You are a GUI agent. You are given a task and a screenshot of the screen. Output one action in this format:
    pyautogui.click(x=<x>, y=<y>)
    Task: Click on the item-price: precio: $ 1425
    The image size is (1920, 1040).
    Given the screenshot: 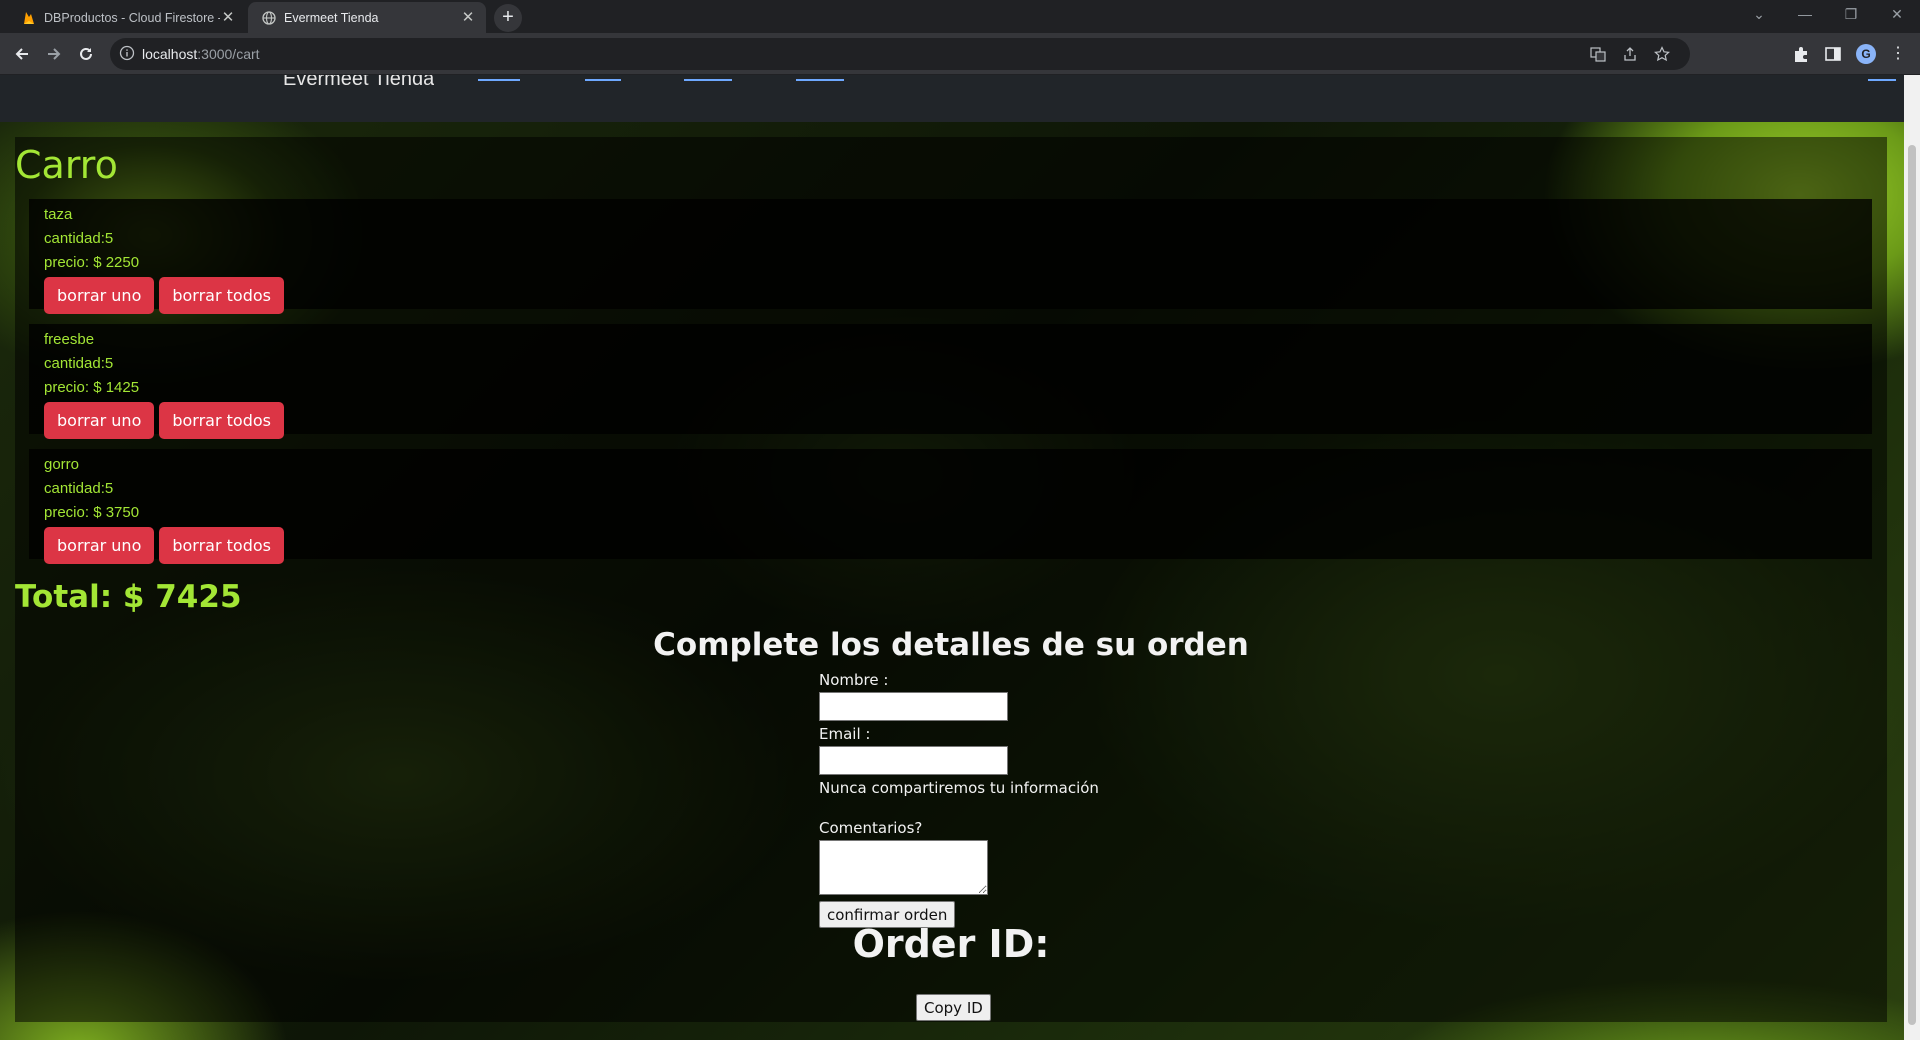 What is the action you would take?
    pyautogui.click(x=92, y=387)
    